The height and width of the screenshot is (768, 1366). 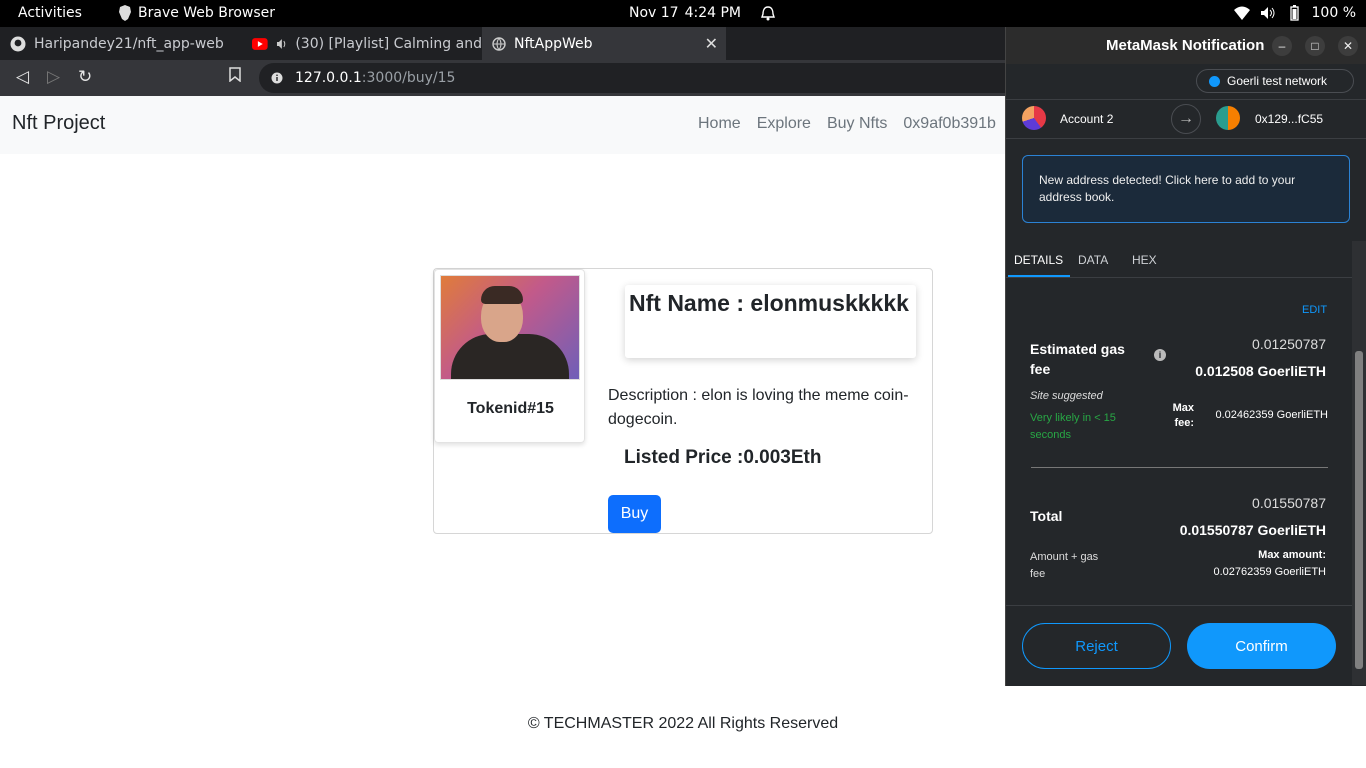 I want to click on confirm-button: Confirm, so click(x=1261, y=646).